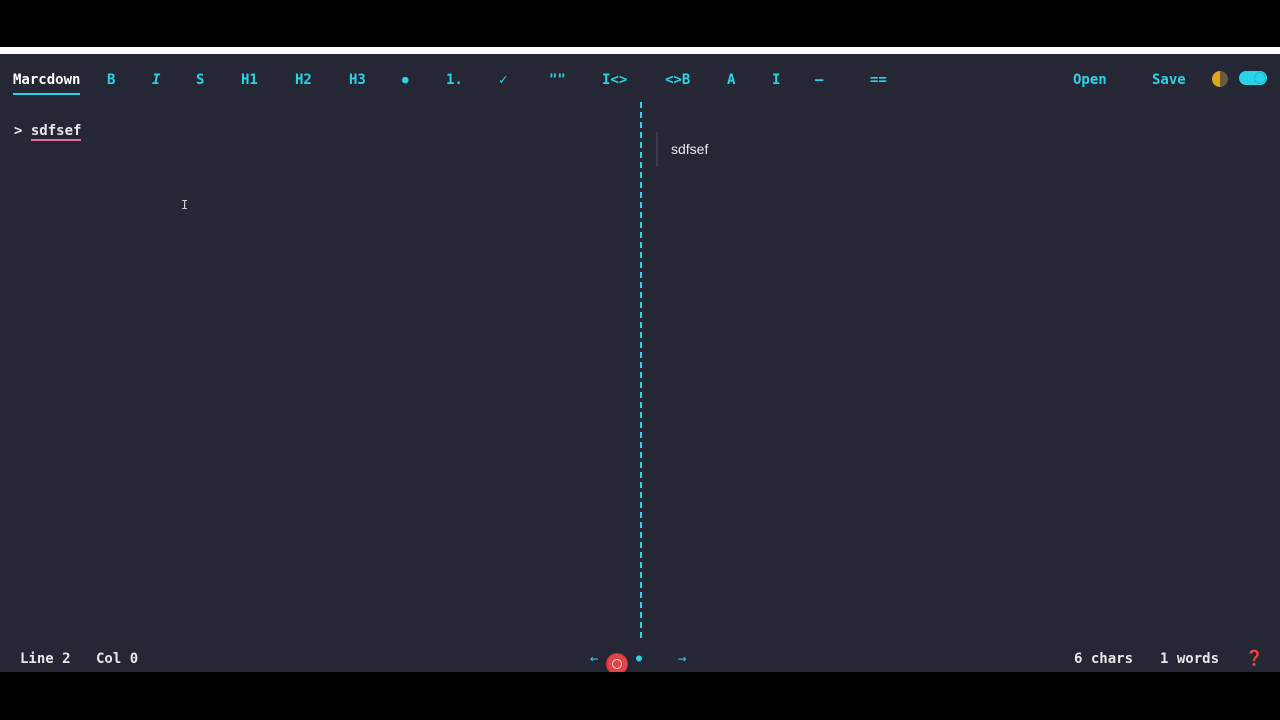 This screenshot has width=1280, height=720. What do you see at coordinates (117, 659) in the screenshot?
I see `col-indicator: Col 0` at bounding box center [117, 659].